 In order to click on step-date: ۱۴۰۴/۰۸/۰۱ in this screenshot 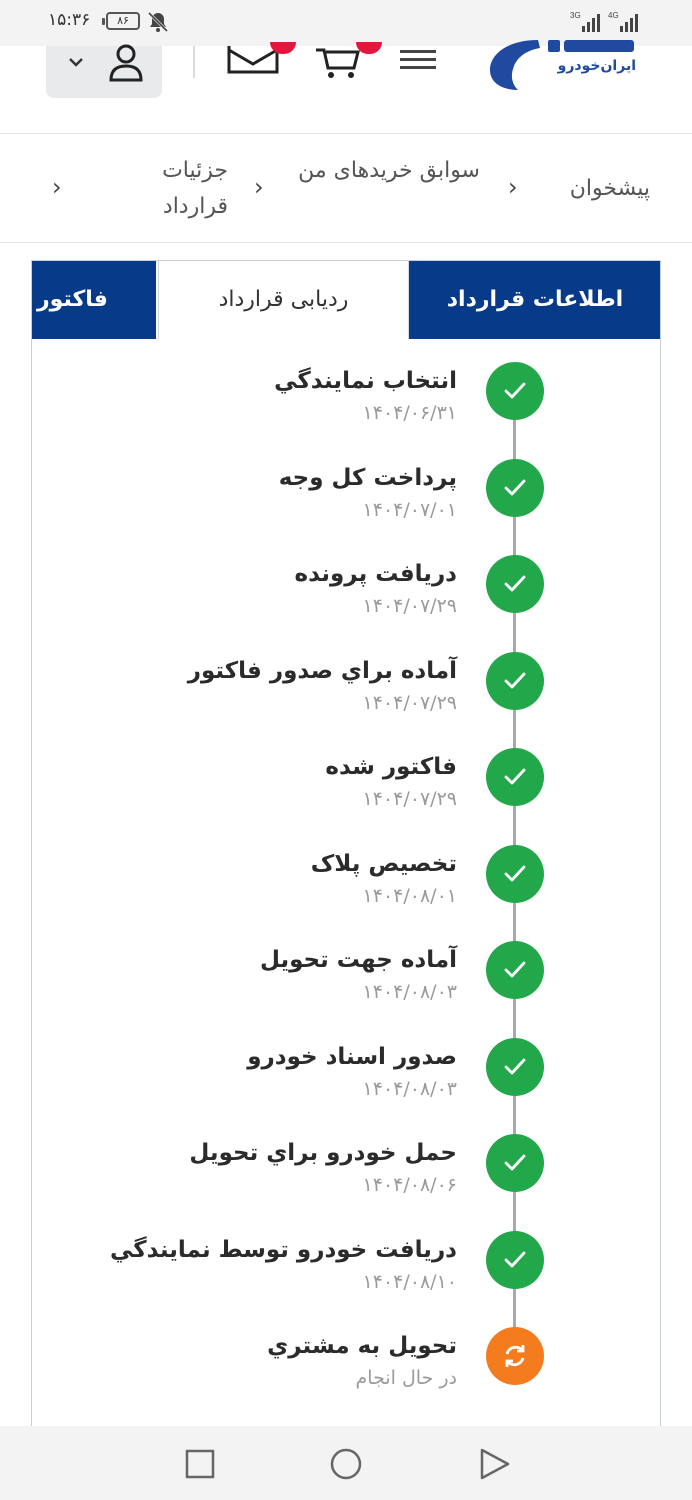, I will do `click(409, 895)`.